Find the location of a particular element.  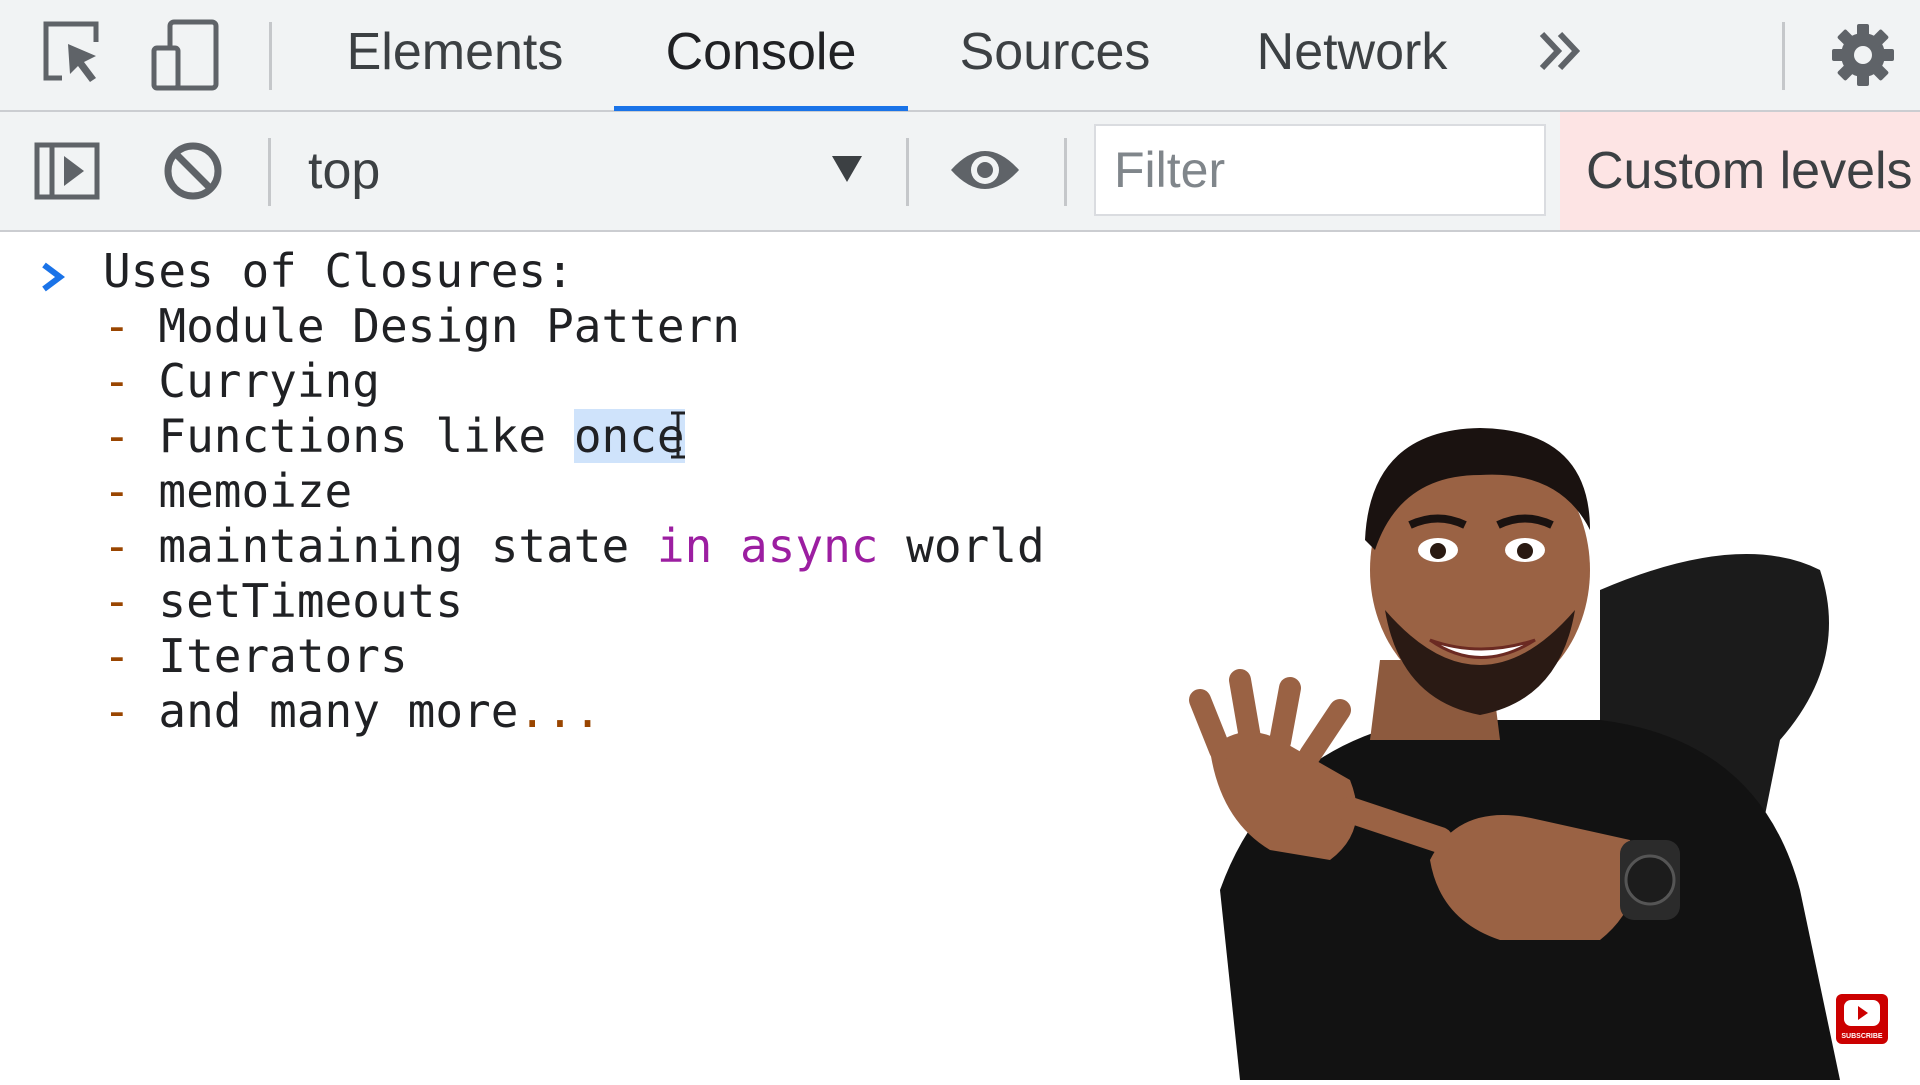

devtools-tab-bar: Elements Console Sources Network is located at coordinates (960, 56).